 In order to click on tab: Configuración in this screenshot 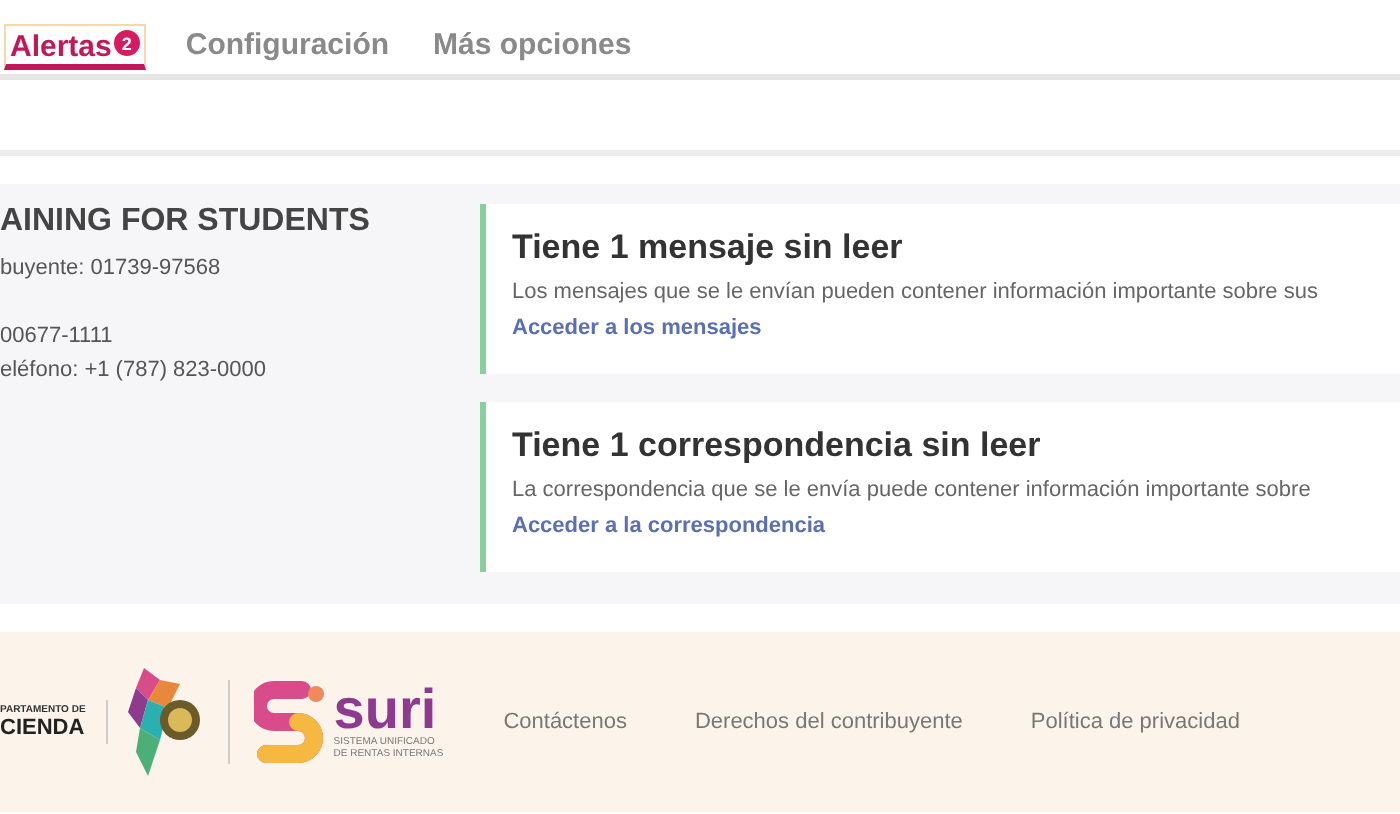, I will do `click(287, 47)`.